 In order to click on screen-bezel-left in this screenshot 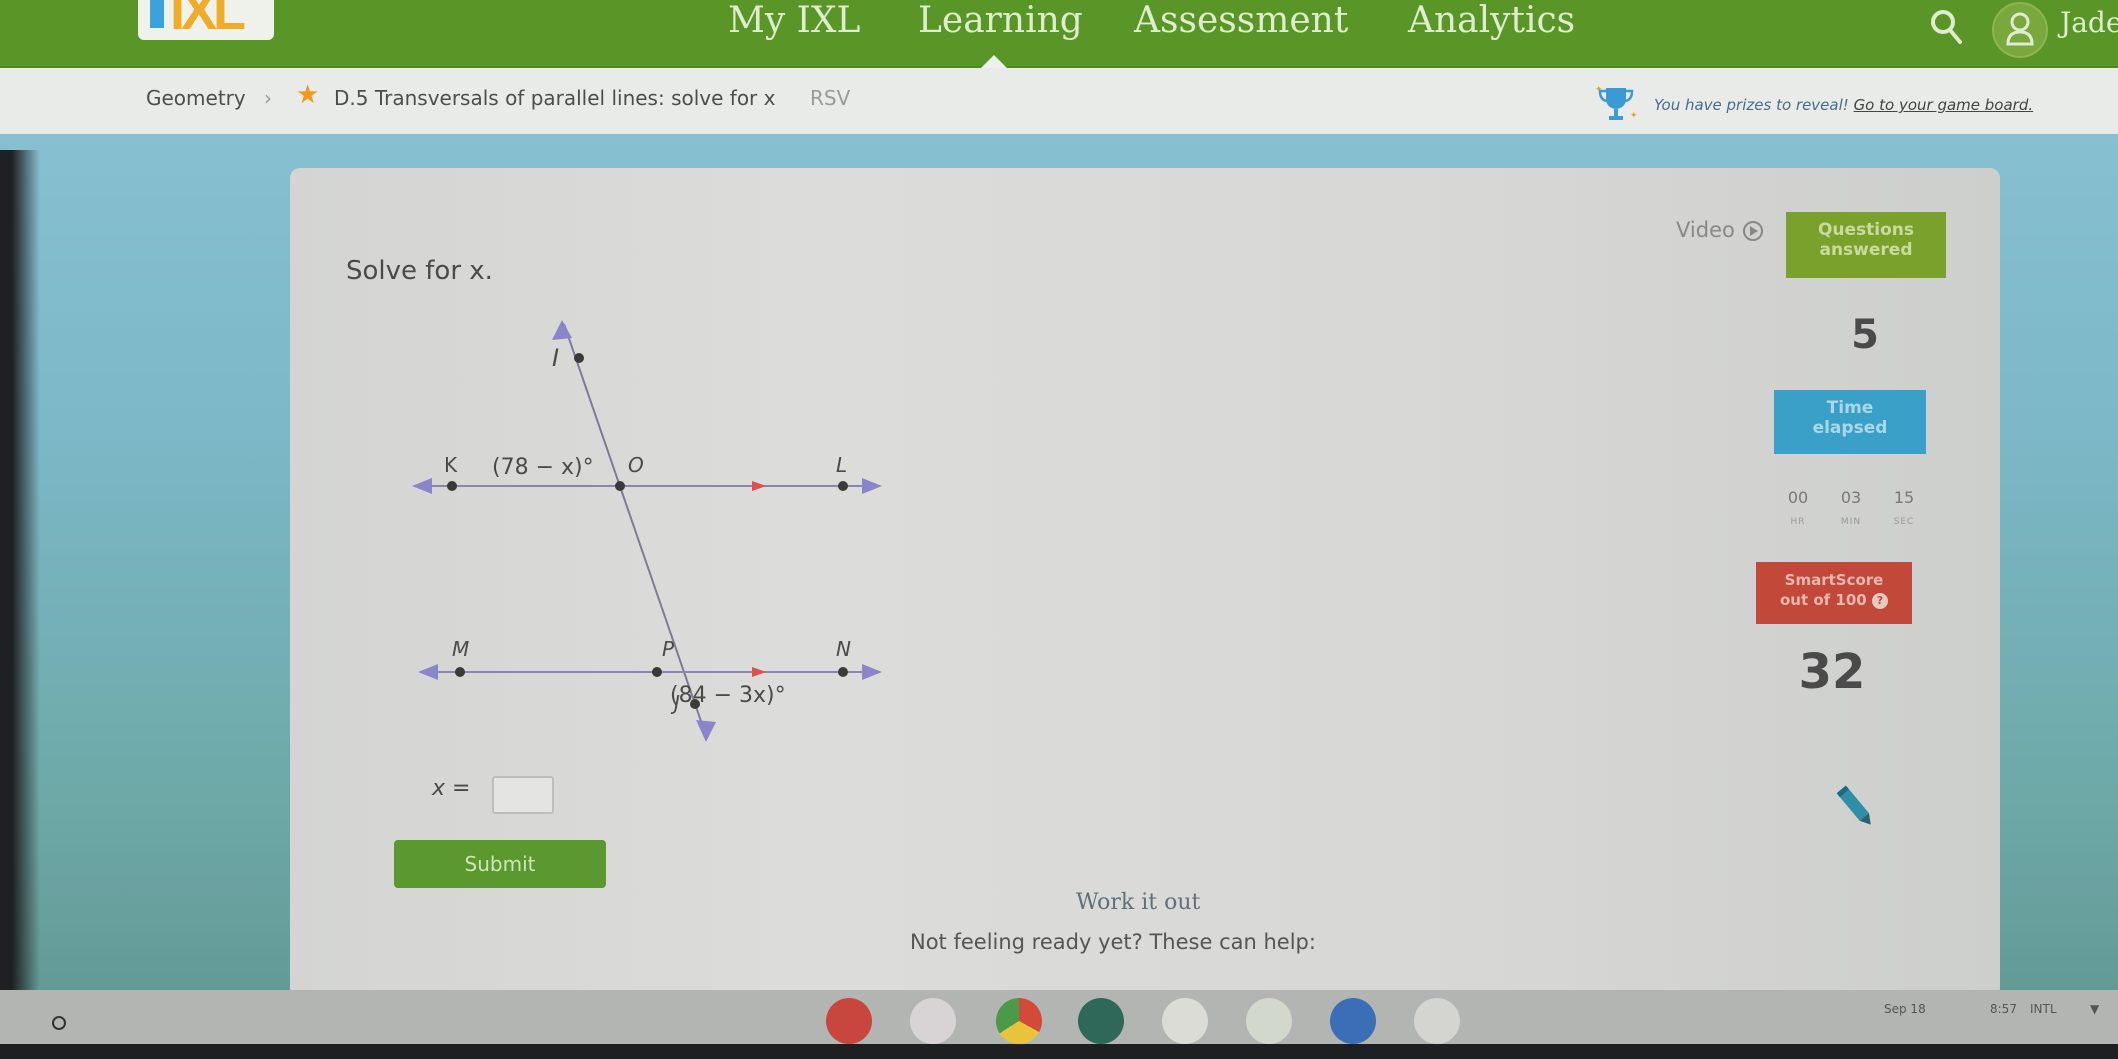, I will do `click(20, 604)`.